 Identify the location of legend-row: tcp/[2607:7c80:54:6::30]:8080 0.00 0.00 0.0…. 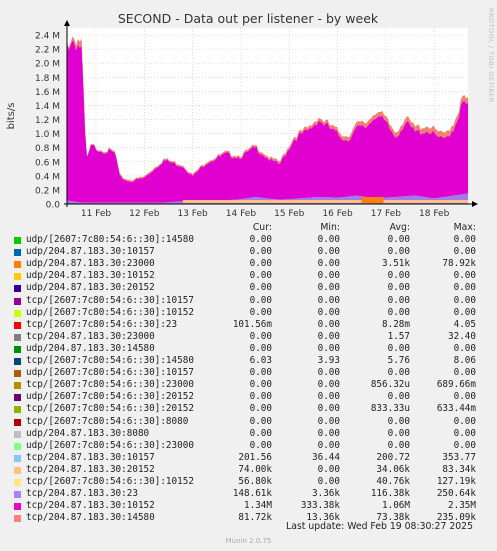
(248, 422).